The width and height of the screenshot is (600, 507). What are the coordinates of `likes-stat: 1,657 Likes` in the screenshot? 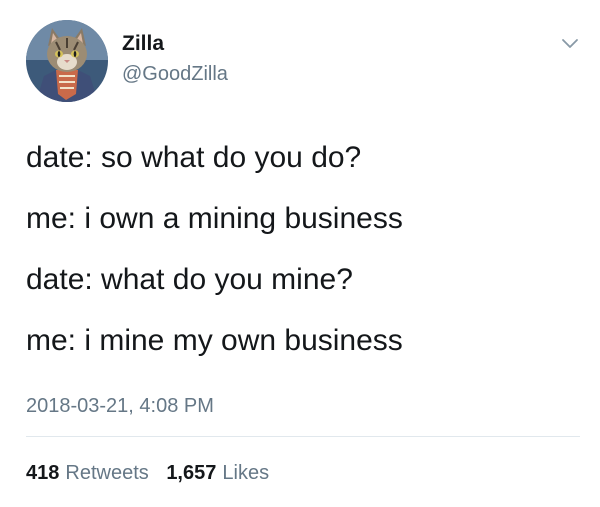 It's located at (217, 473).